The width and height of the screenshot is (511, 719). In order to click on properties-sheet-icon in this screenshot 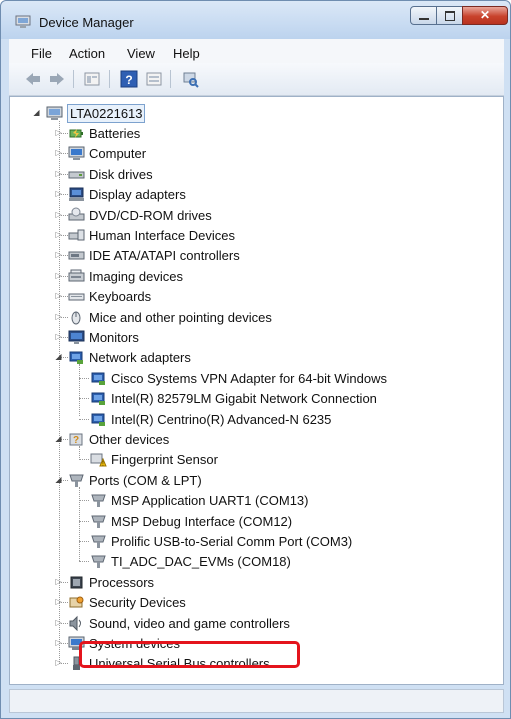, I will do `click(92, 79)`.